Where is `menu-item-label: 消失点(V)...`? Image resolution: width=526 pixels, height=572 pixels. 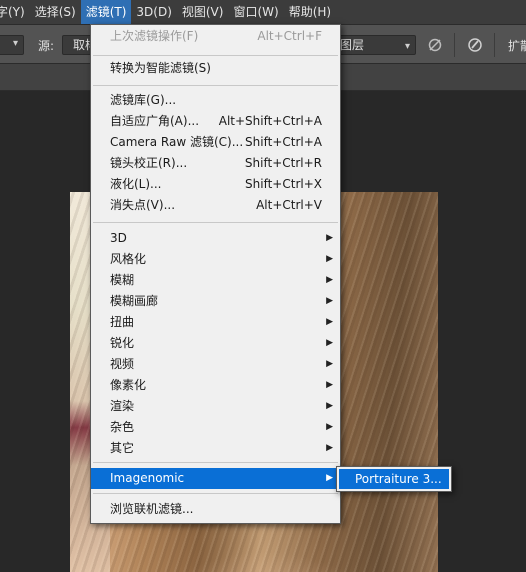 menu-item-label: 消失点(V)... is located at coordinates (143, 205).